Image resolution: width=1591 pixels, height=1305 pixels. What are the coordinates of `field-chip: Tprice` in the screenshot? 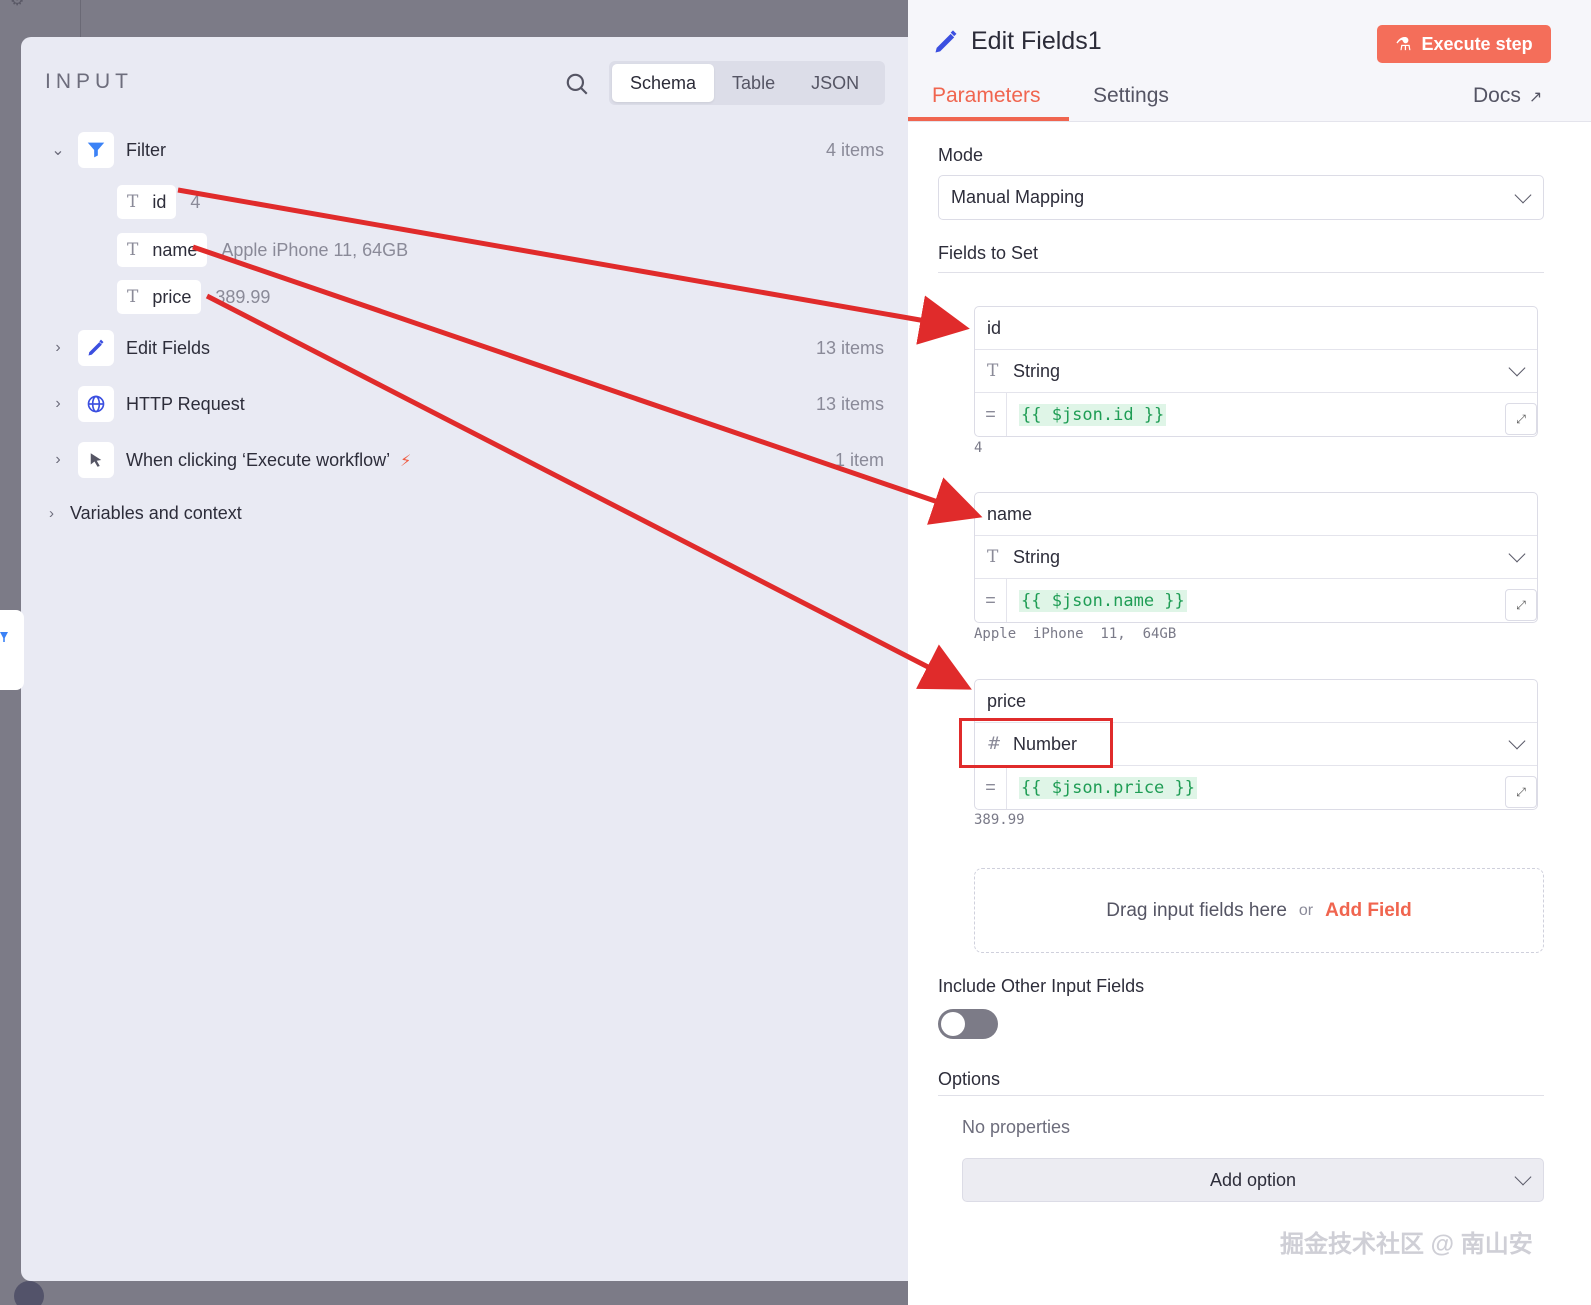 It's located at (159, 297).